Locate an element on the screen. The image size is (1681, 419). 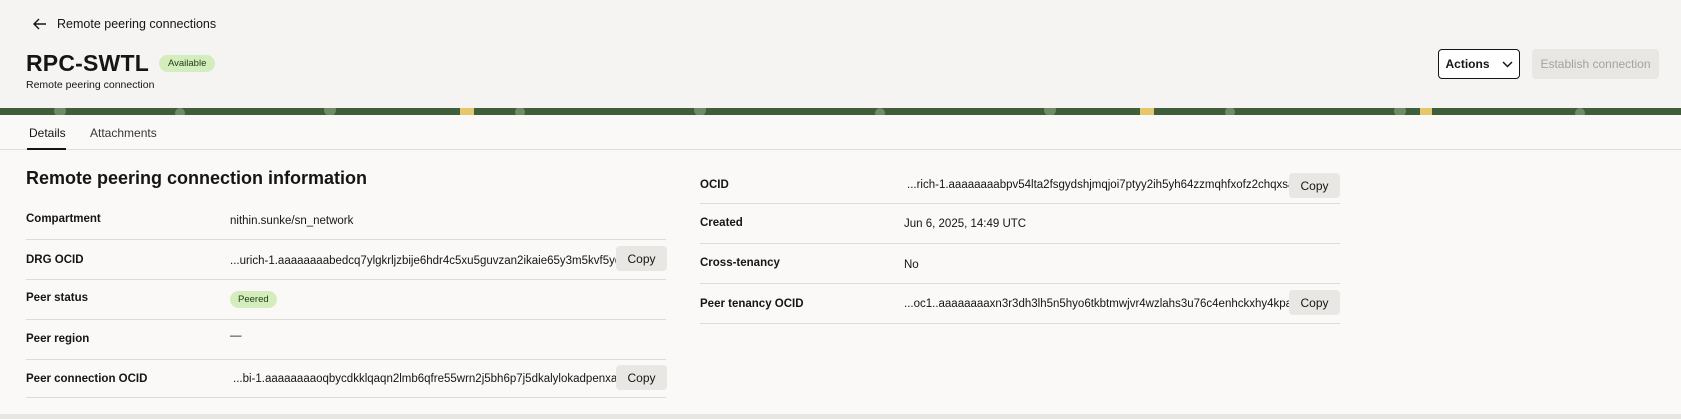
field-row-peer-region: Peer region — is located at coordinates (346, 340).